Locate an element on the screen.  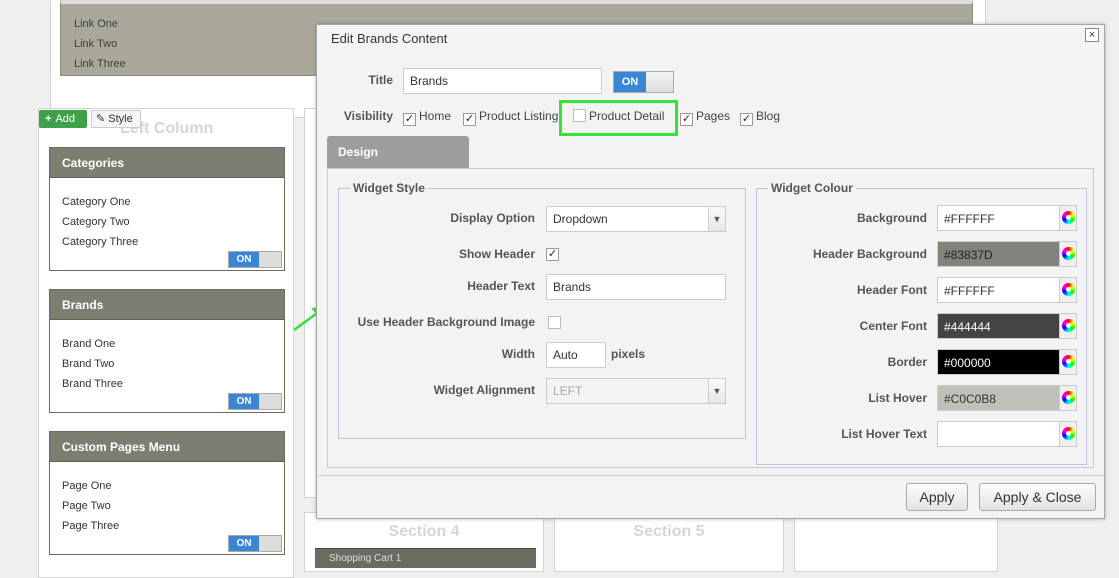
section-title: Section 5 is located at coordinates (669, 531).